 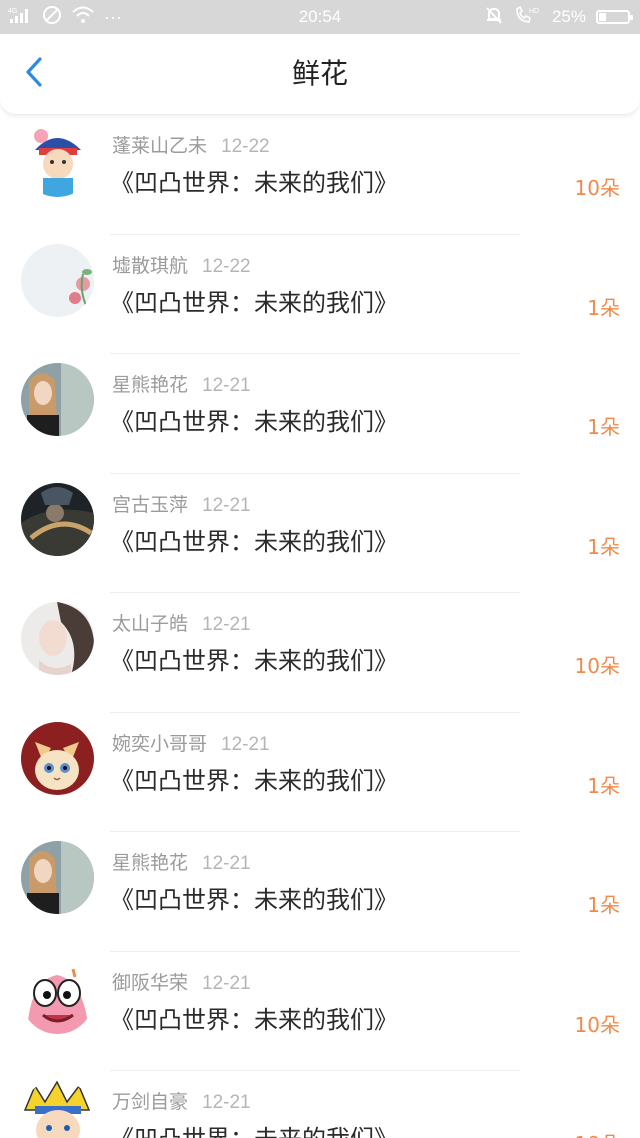 I want to click on status-bar: 4G ··· 20:54 HD 25%, so click(x=320, y=17).